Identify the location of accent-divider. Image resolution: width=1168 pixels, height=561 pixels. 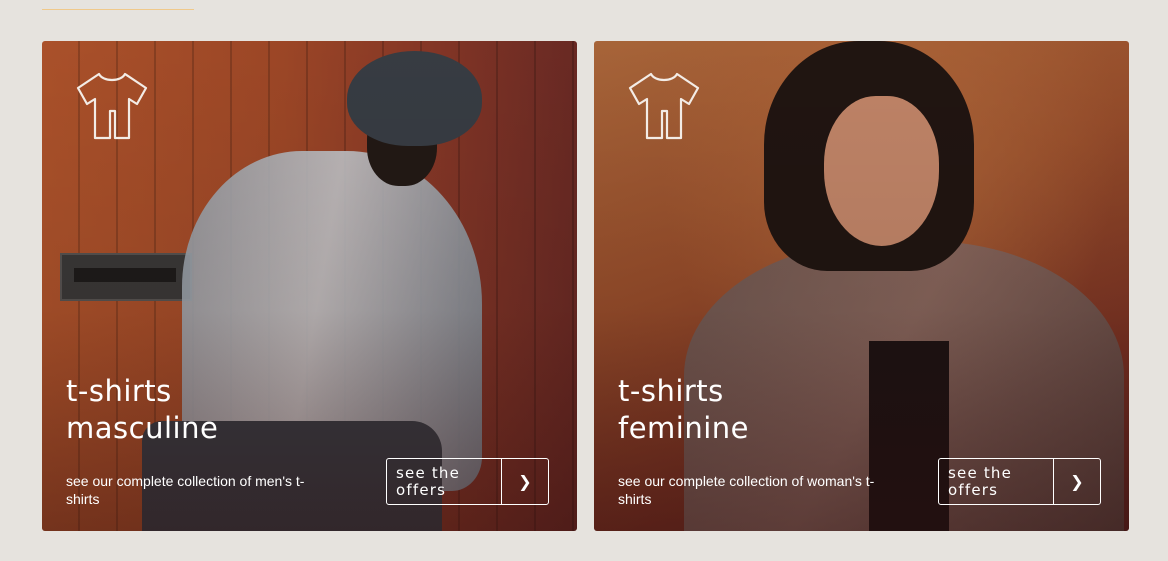
(118, 9).